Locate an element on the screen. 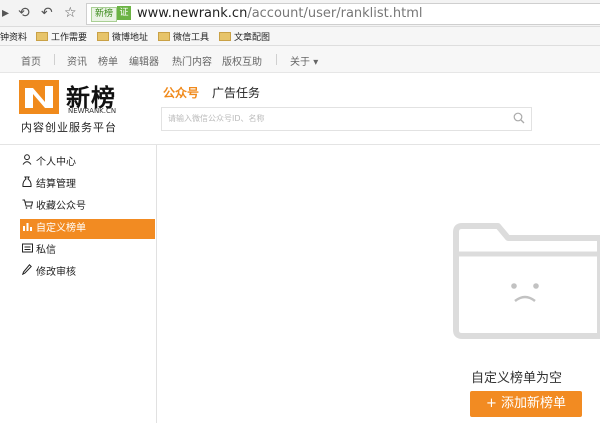 This screenshot has width=600, height=423. user-icon is located at coordinates (27, 163).